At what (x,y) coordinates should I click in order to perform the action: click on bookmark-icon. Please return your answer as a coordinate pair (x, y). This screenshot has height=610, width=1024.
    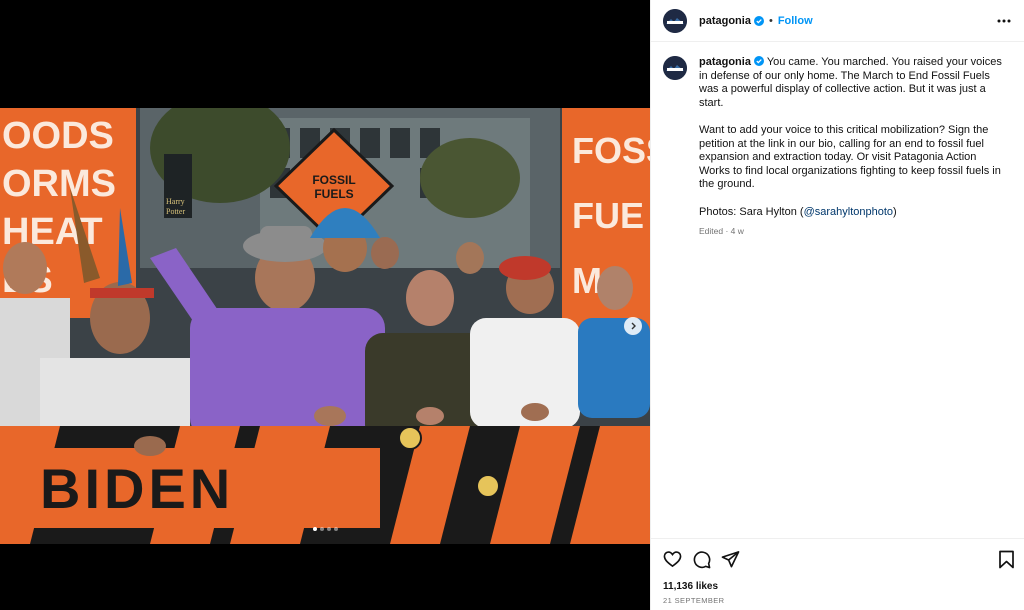
    Looking at the image, I should click on (1006, 559).